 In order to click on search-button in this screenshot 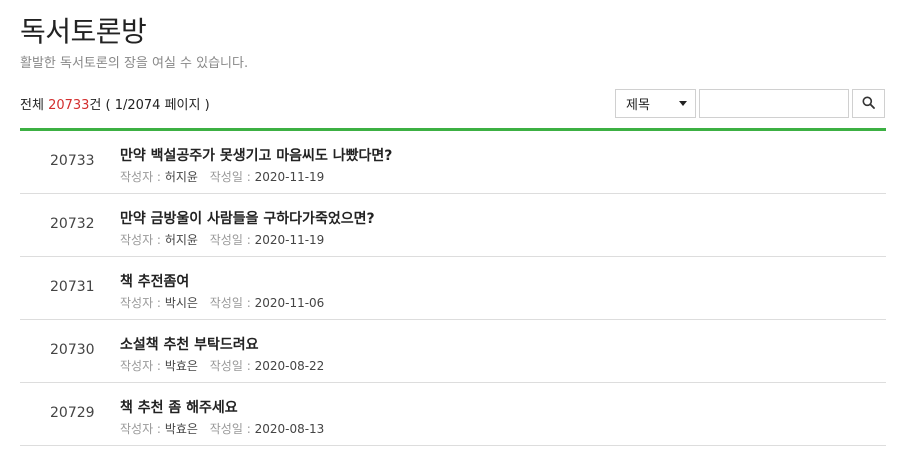, I will do `click(868, 103)`.